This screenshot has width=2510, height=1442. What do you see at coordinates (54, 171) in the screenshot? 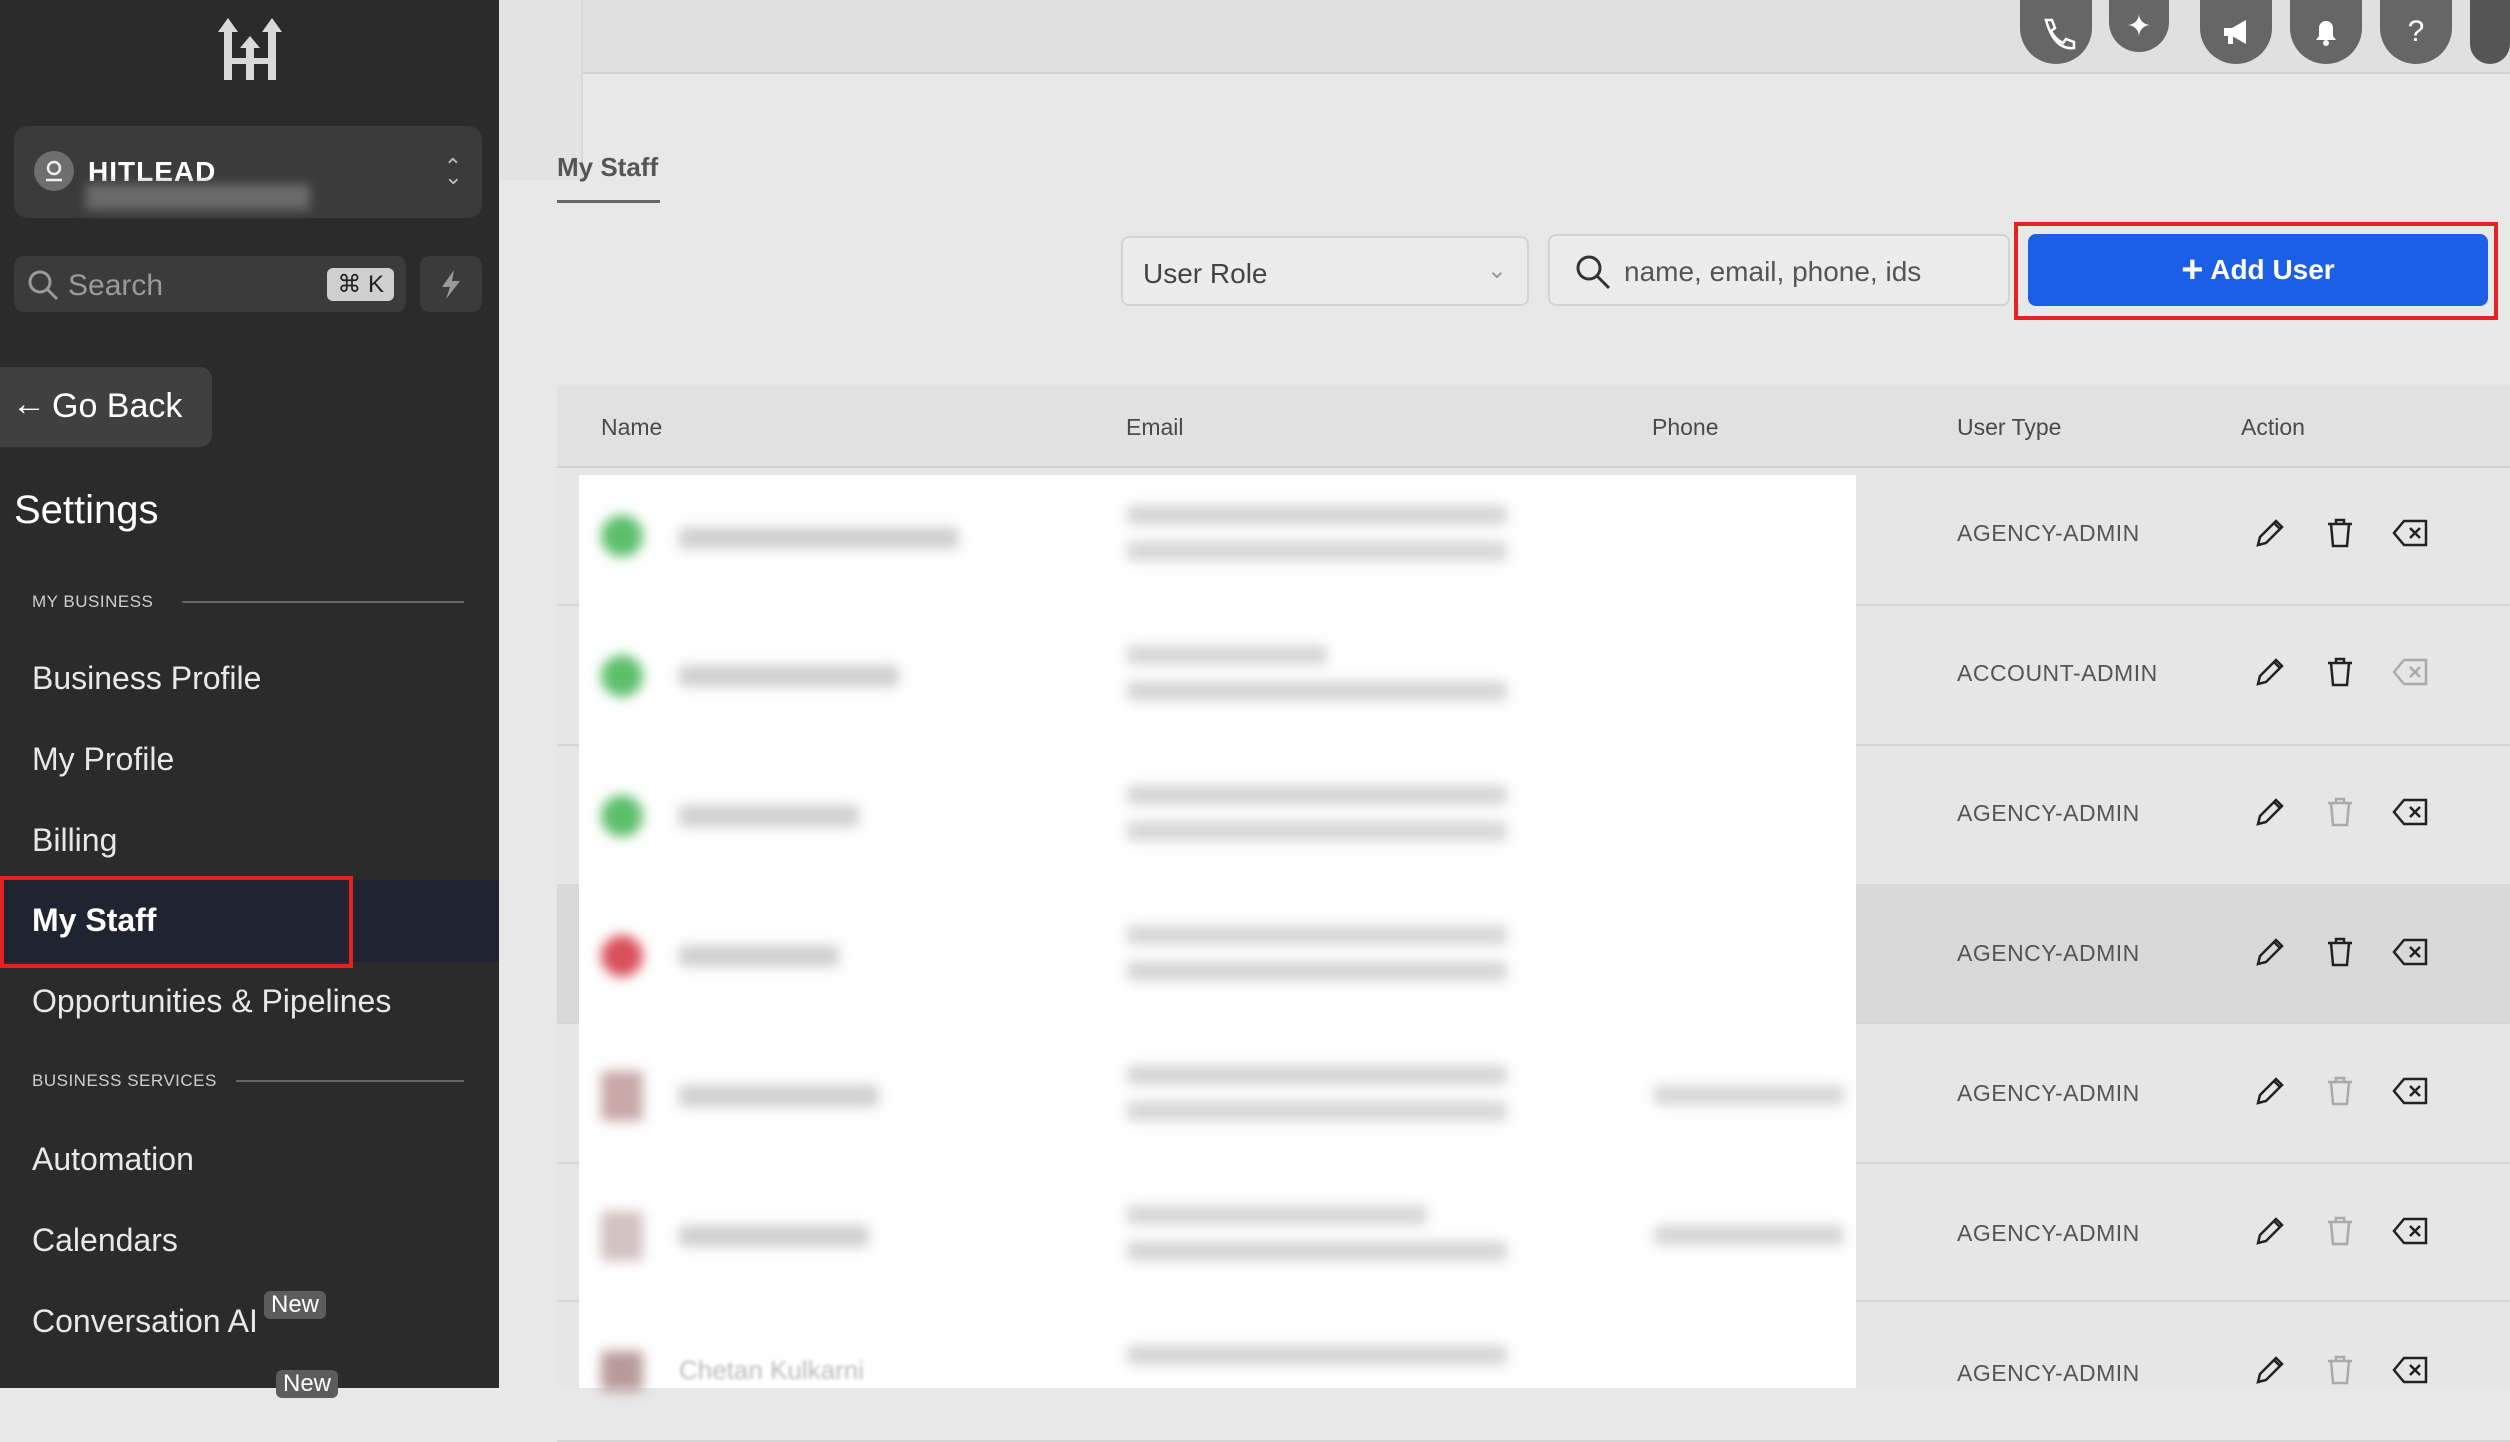
I see `location-pin-icon` at bounding box center [54, 171].